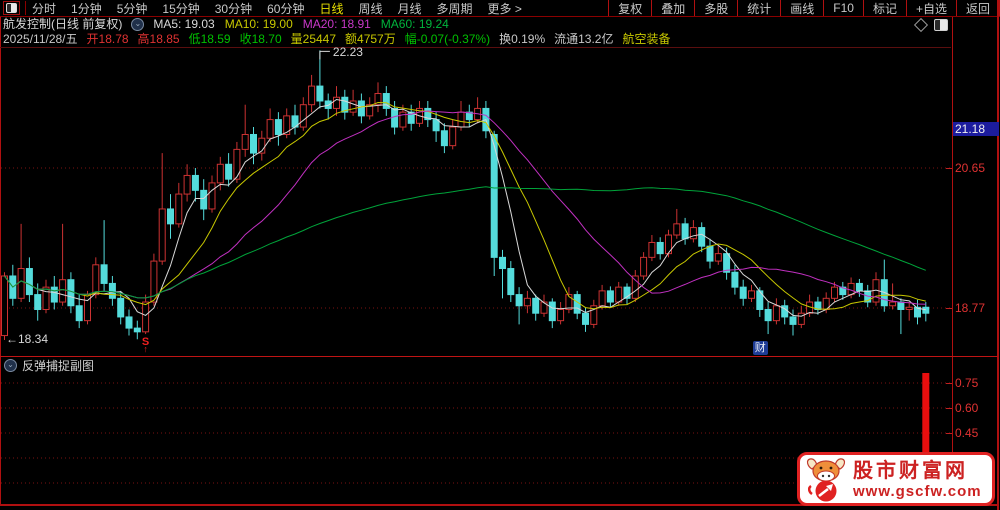  Describe the element at coordinates (47, 365) in the screenshot. I see `sub-indicator-header: ⌄ 反弹捕捉副图` at that location.